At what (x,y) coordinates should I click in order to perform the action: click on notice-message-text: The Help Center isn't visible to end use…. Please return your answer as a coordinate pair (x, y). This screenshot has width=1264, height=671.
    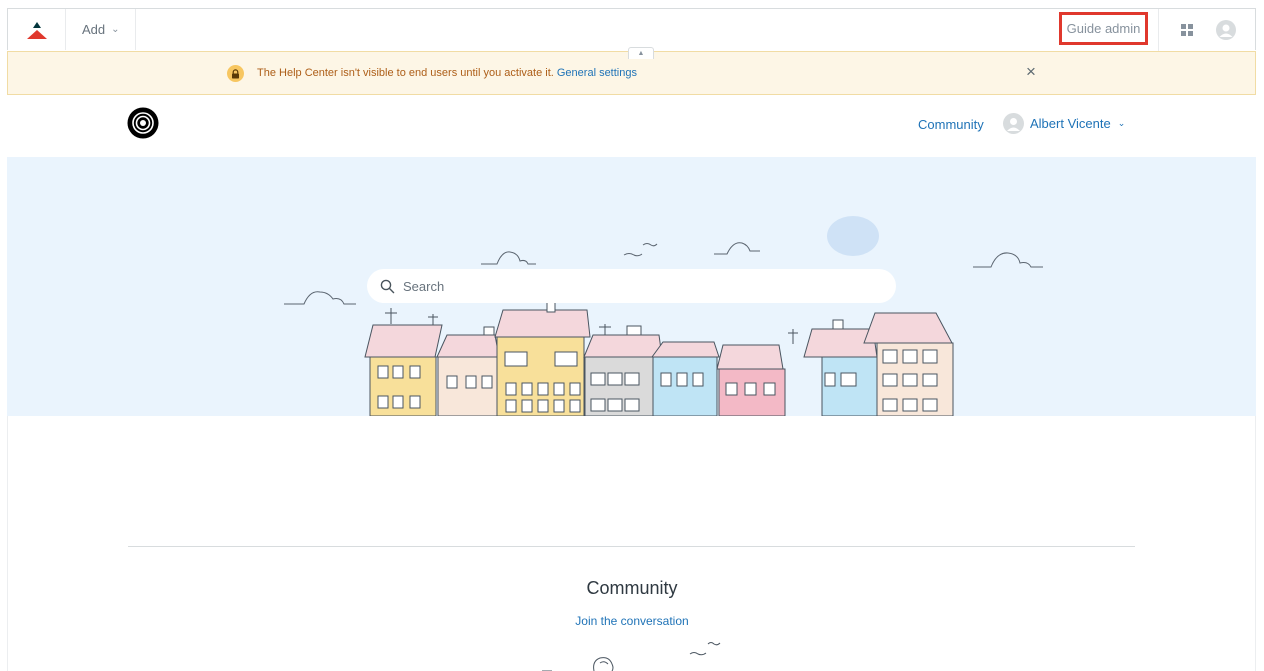
    Looking at the image, I should click on (405, 73).